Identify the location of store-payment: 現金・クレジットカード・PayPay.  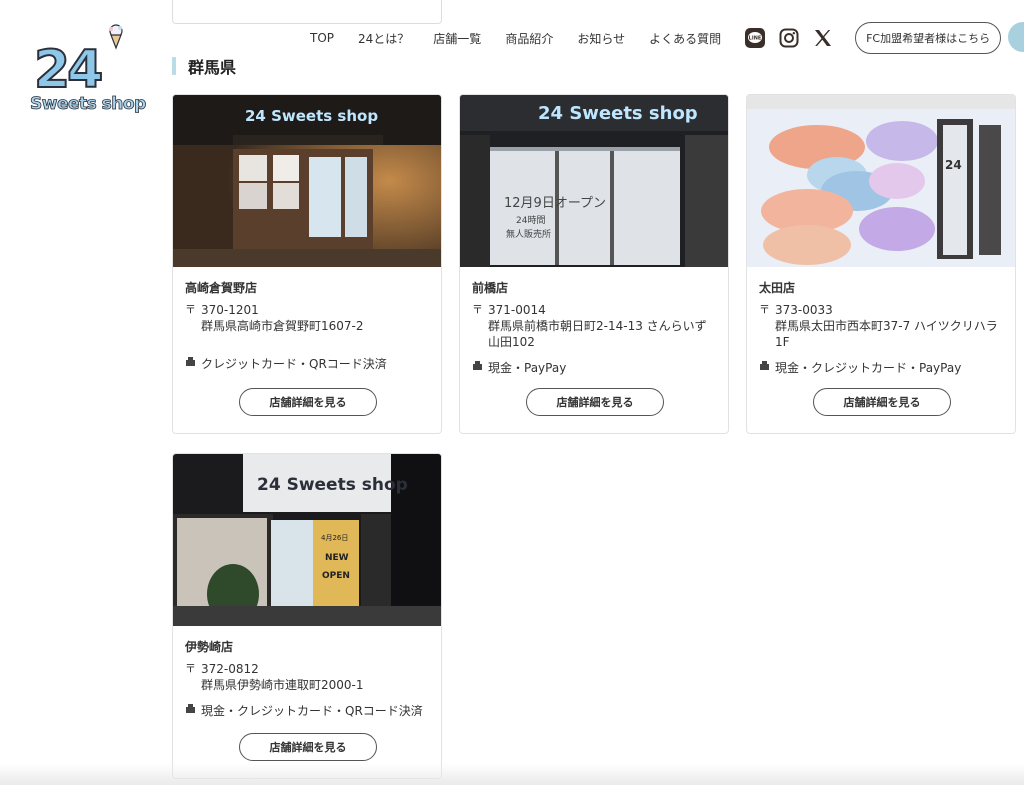
(868, 368).